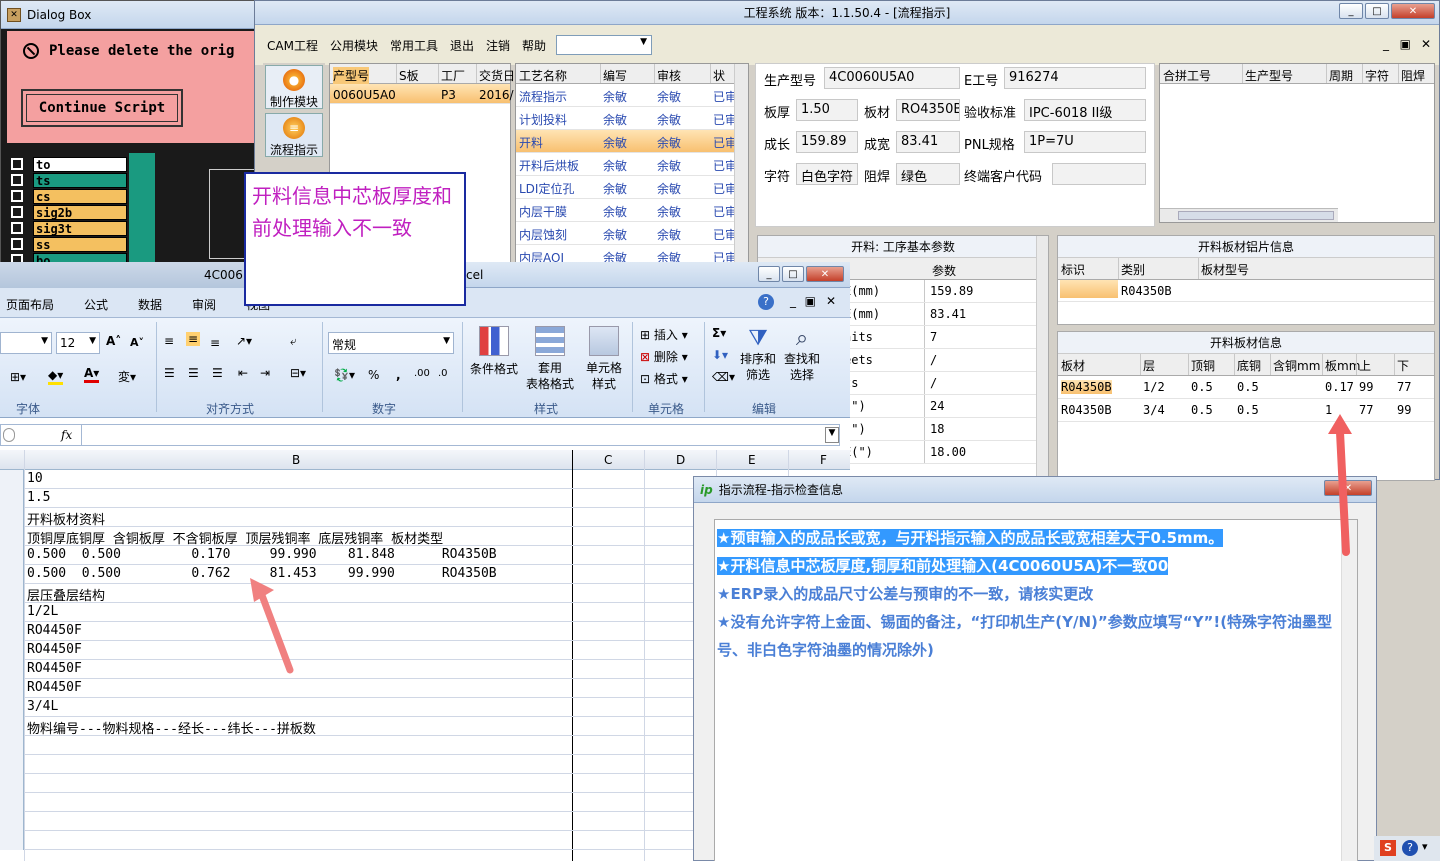 Image resolution: width=1440 pixels, height=861 pixels. I want to click on format-cells-button: ⊡ 格式 ▾, so click(664, 378).